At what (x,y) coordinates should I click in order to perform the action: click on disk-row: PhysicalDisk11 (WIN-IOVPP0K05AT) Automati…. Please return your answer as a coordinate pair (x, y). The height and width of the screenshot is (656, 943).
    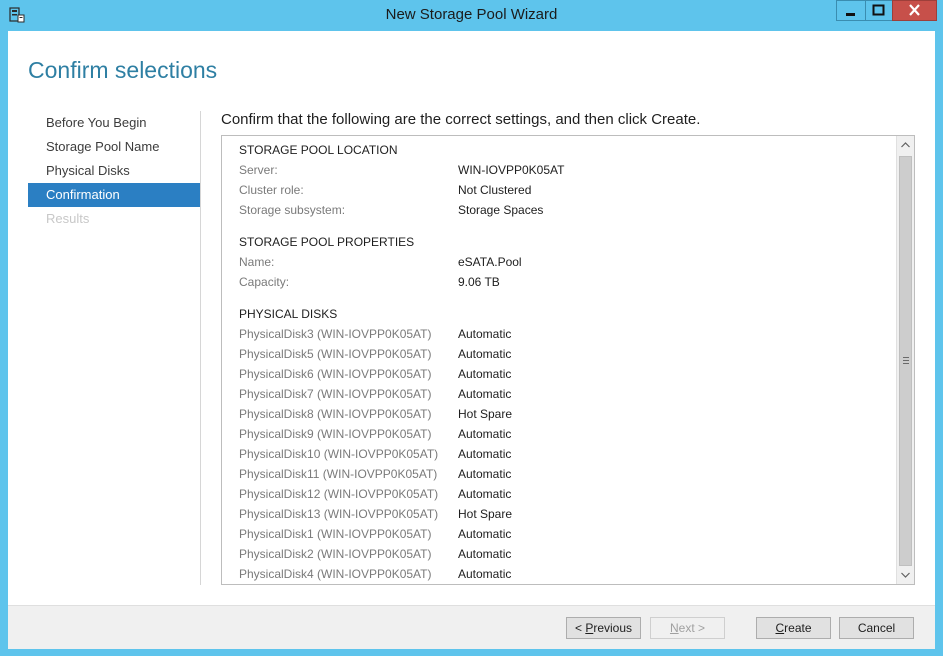
    Looking at the image, I should click on (569, 474).